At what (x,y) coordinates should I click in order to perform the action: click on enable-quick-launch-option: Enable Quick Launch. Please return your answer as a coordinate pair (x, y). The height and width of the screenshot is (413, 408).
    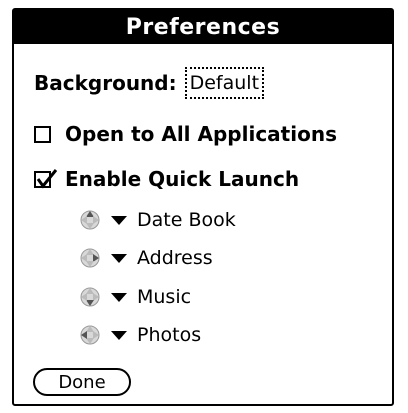
    Looking at the image, I should click on (166, 179).